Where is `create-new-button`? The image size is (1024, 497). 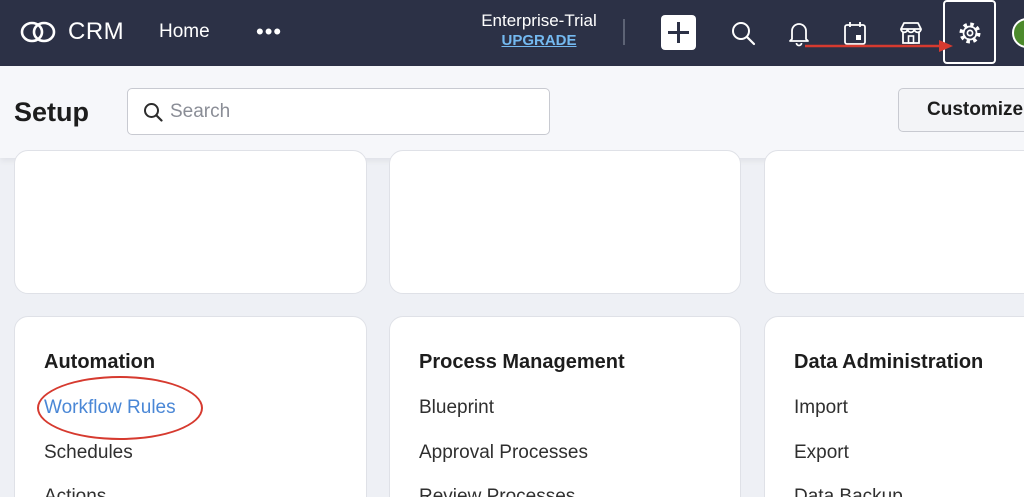 create-new-button is located at coordinates (678, 32).